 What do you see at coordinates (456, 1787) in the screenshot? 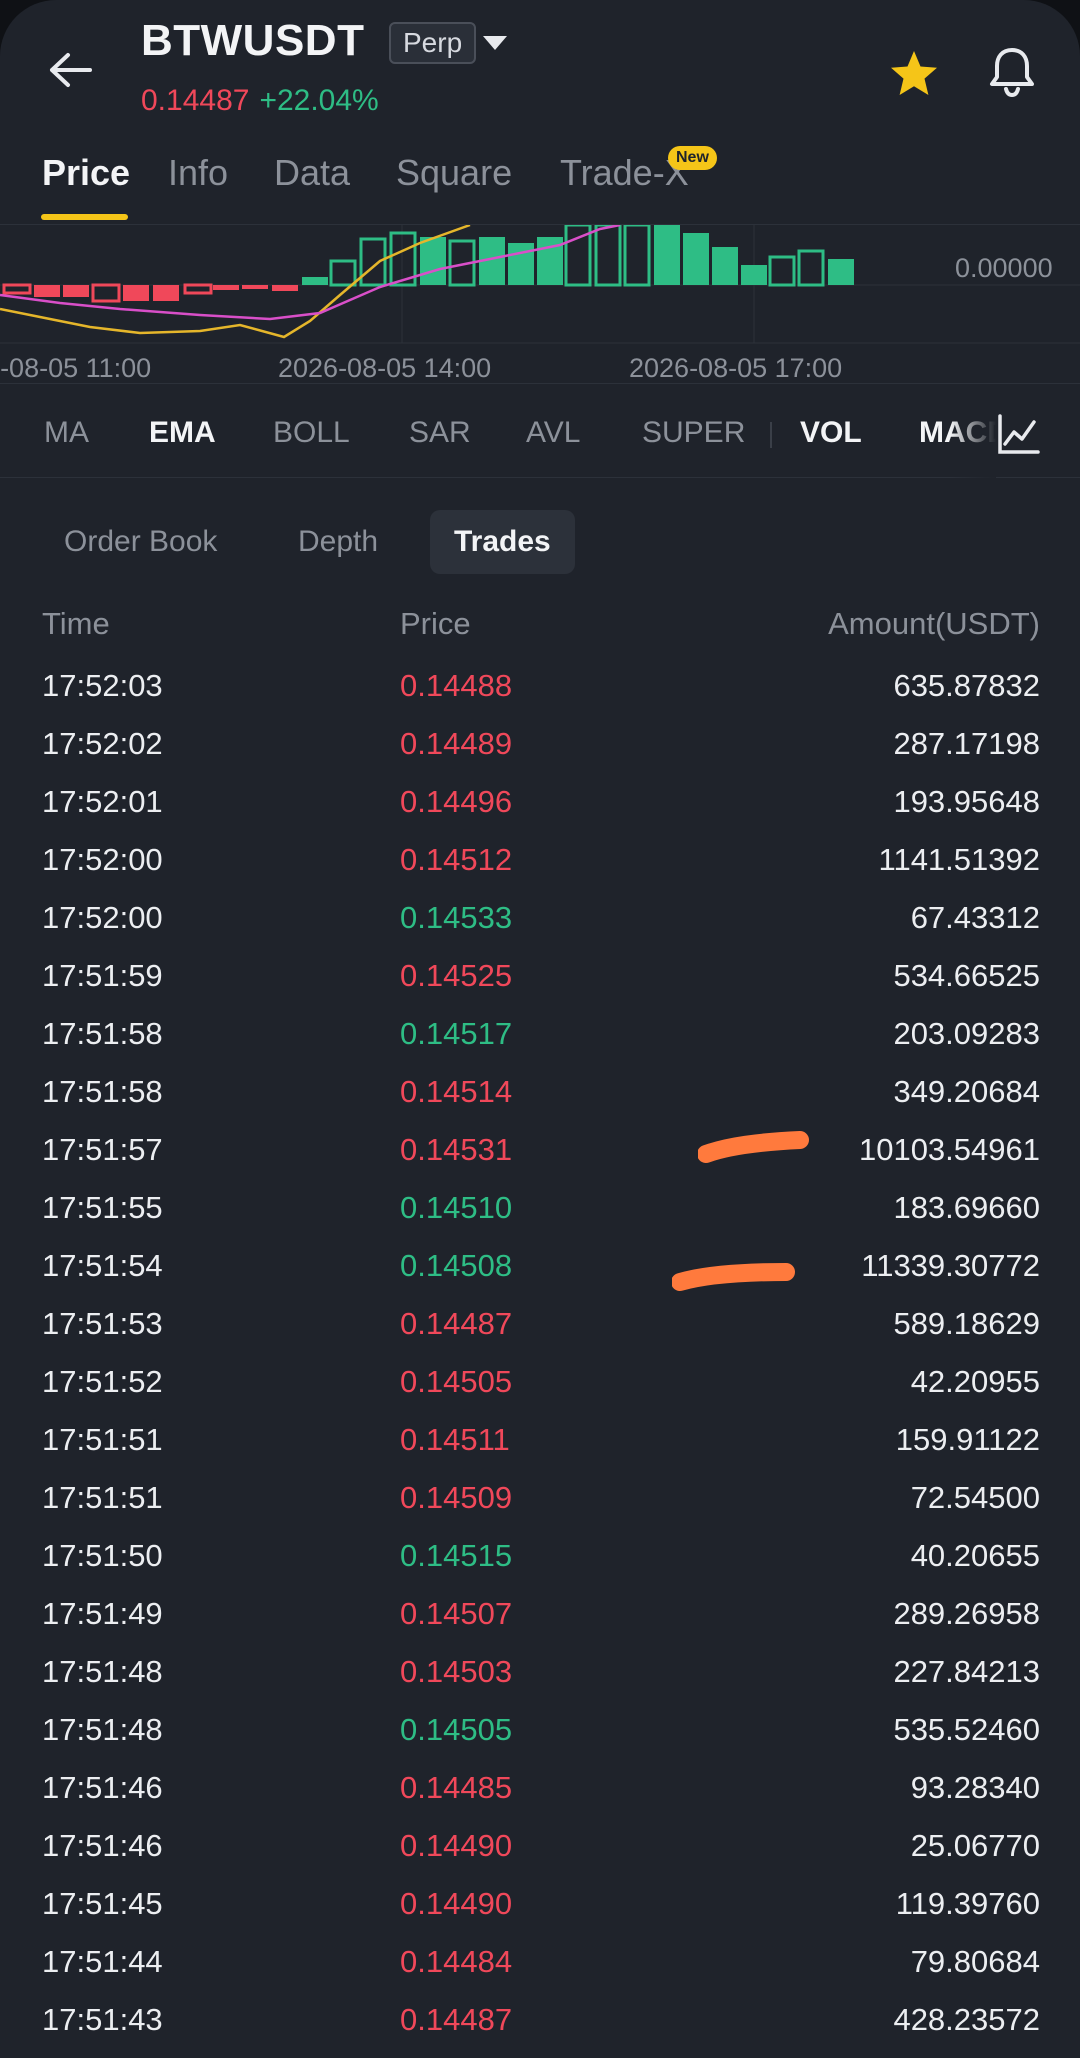
I see `trade-price: 0.14485` at bounding box center [456, 1787].